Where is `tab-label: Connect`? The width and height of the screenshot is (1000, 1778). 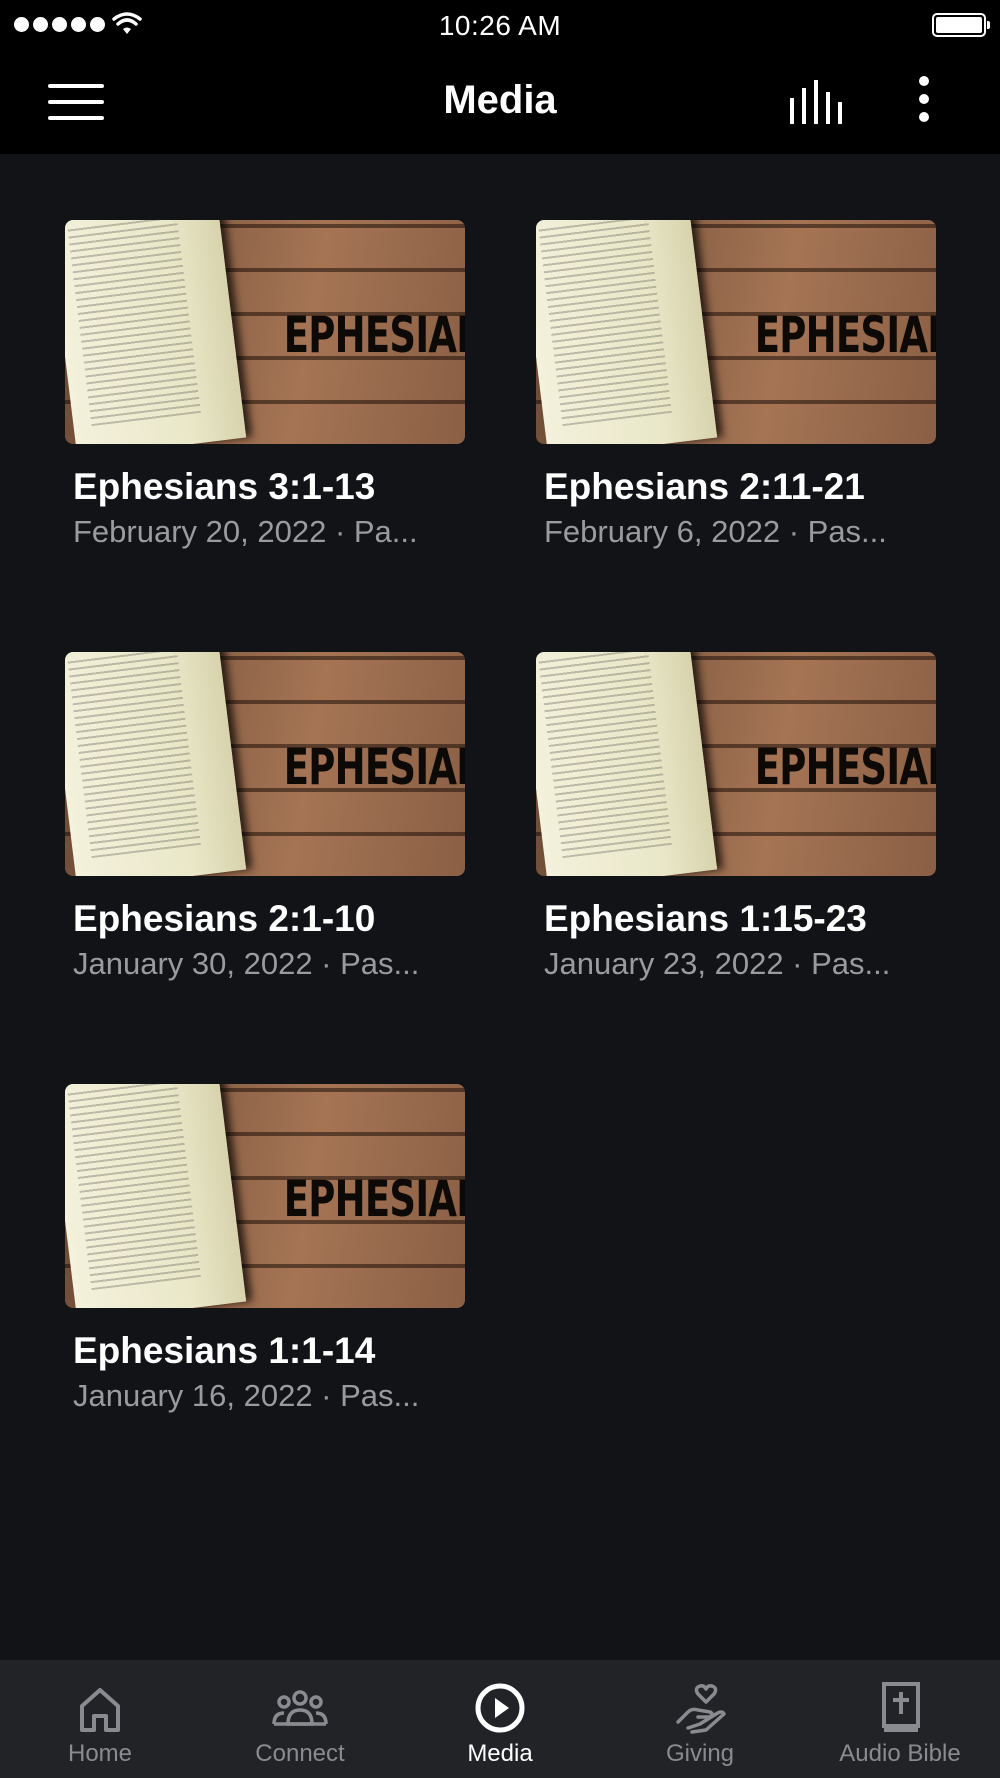
tab-label: Connect is located at coordinates (300, 1753).